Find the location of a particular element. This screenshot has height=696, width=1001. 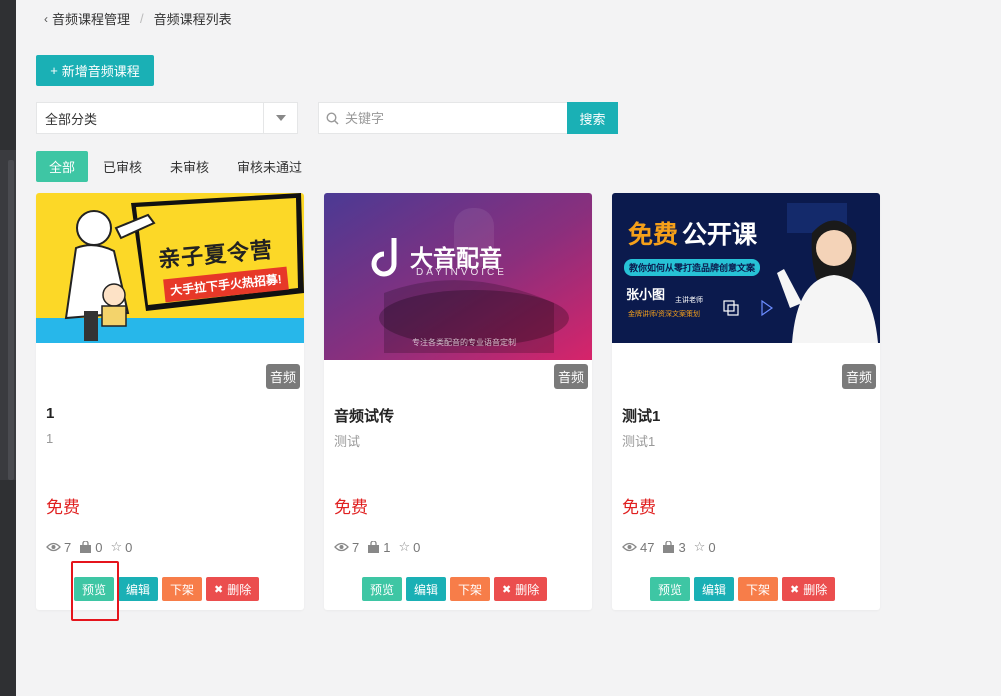

purchases-stat: 0 is located at coordinates (90, 547).